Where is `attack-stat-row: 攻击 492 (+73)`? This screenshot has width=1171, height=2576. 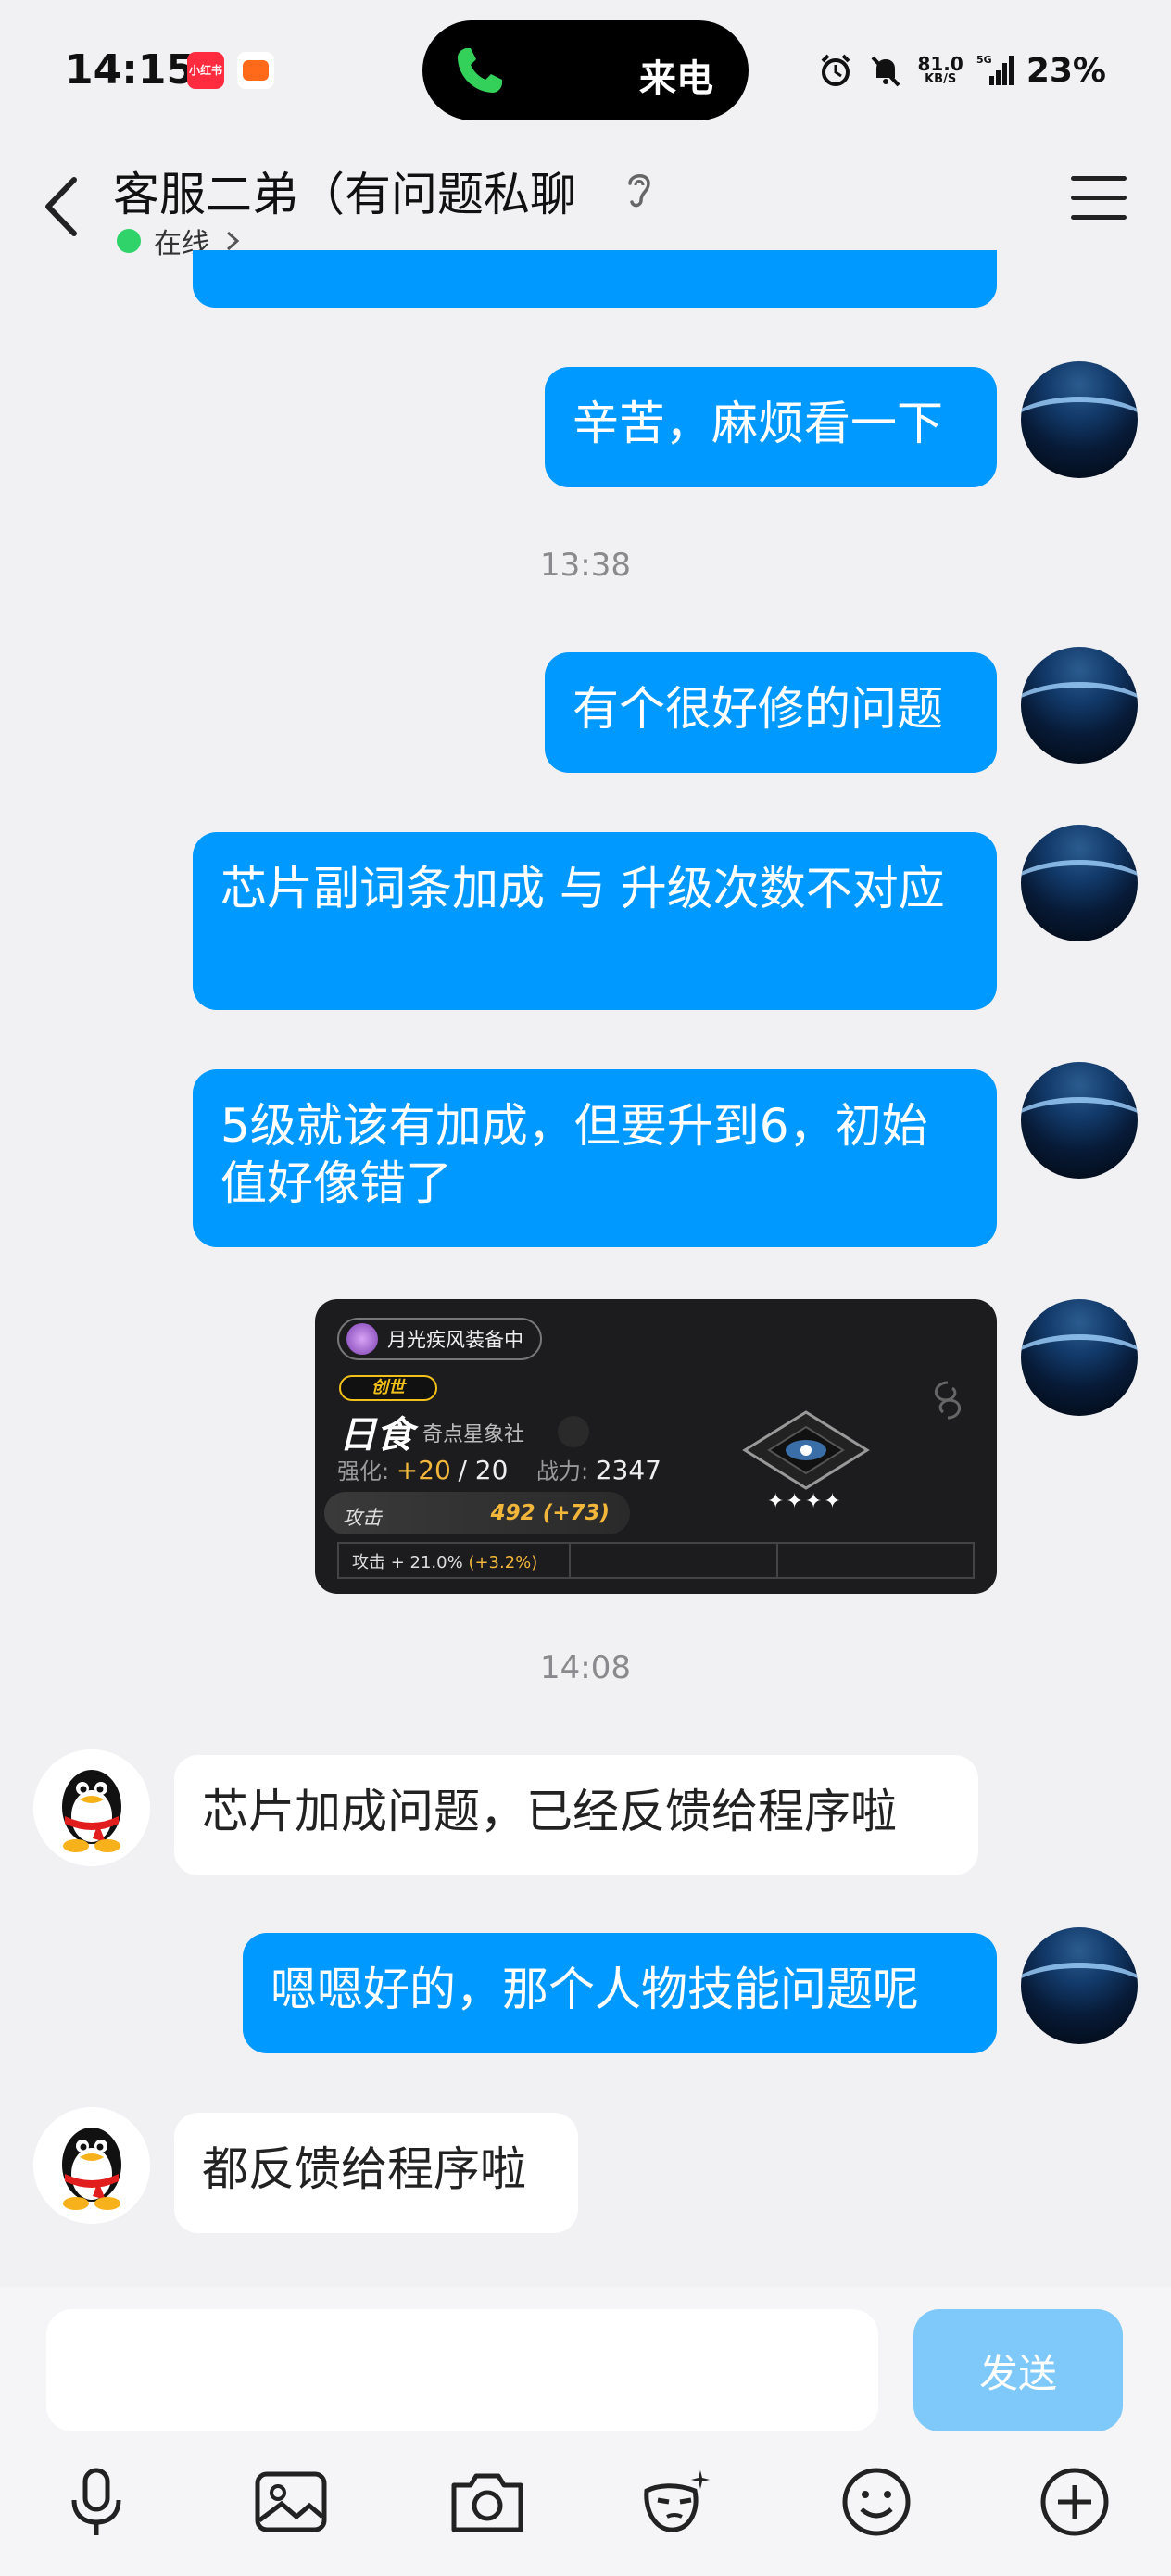
attack-stat-row: 攻击 492 (+73) is located at coordinates (477, 1513).